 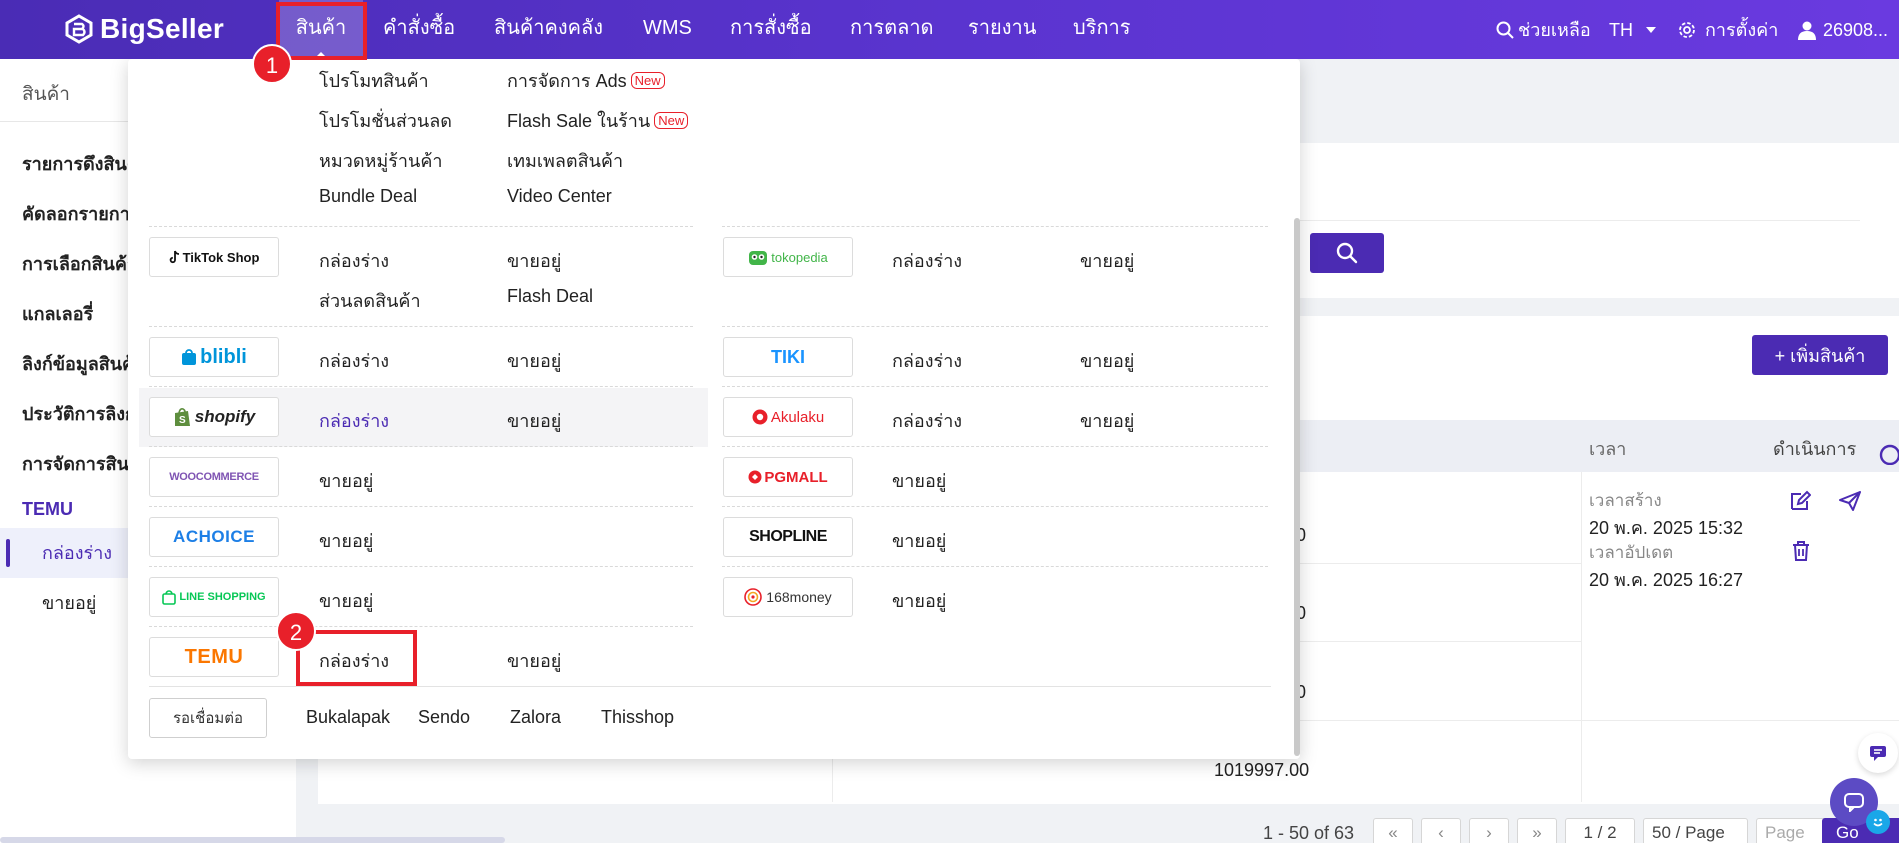 I want to click on shopify-drafts-link: กล่องร่าง, so click(x=354, y=420).